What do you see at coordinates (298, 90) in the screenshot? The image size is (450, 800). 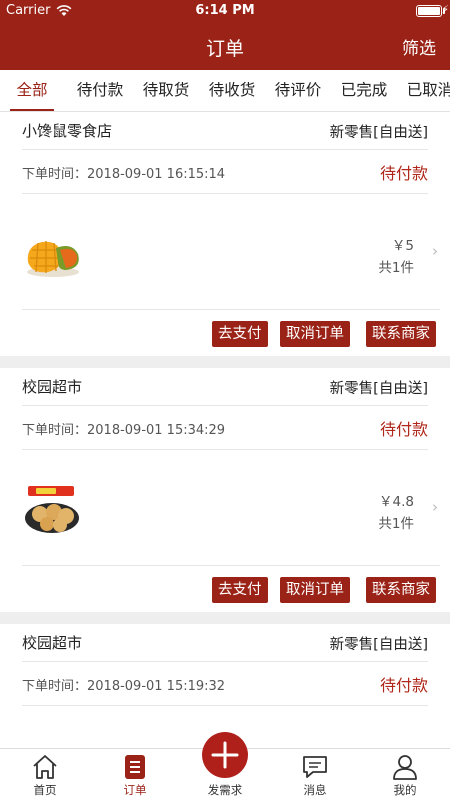 I see `tab-pending-review: 待评价` at bounding box center [298, 90].